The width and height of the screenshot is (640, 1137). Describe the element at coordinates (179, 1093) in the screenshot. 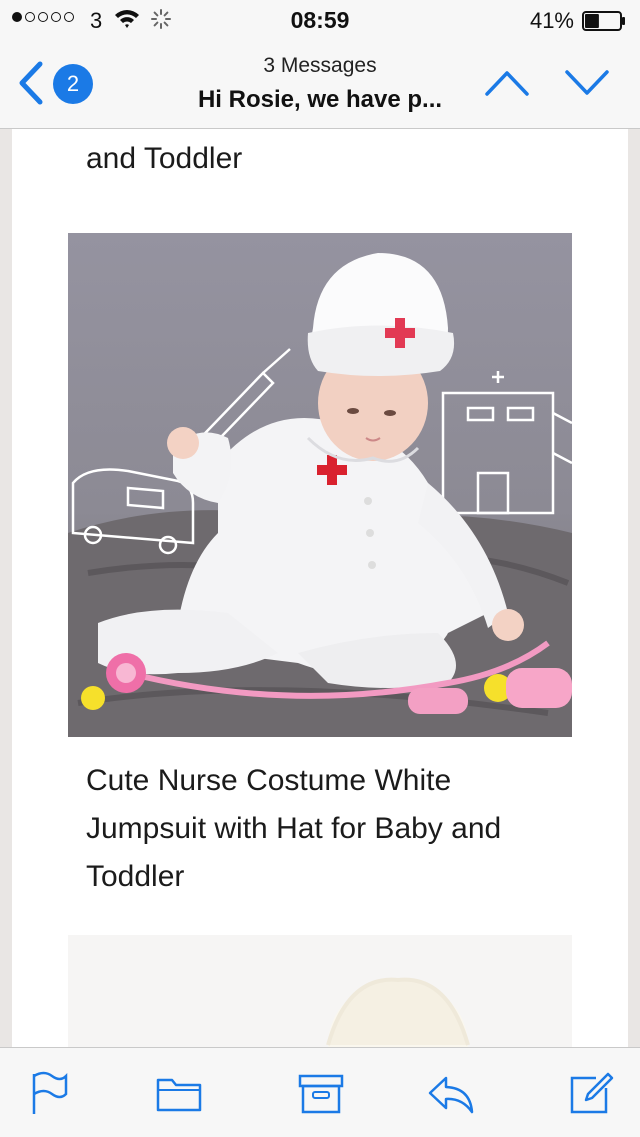

I see `folder-icon` at that location.